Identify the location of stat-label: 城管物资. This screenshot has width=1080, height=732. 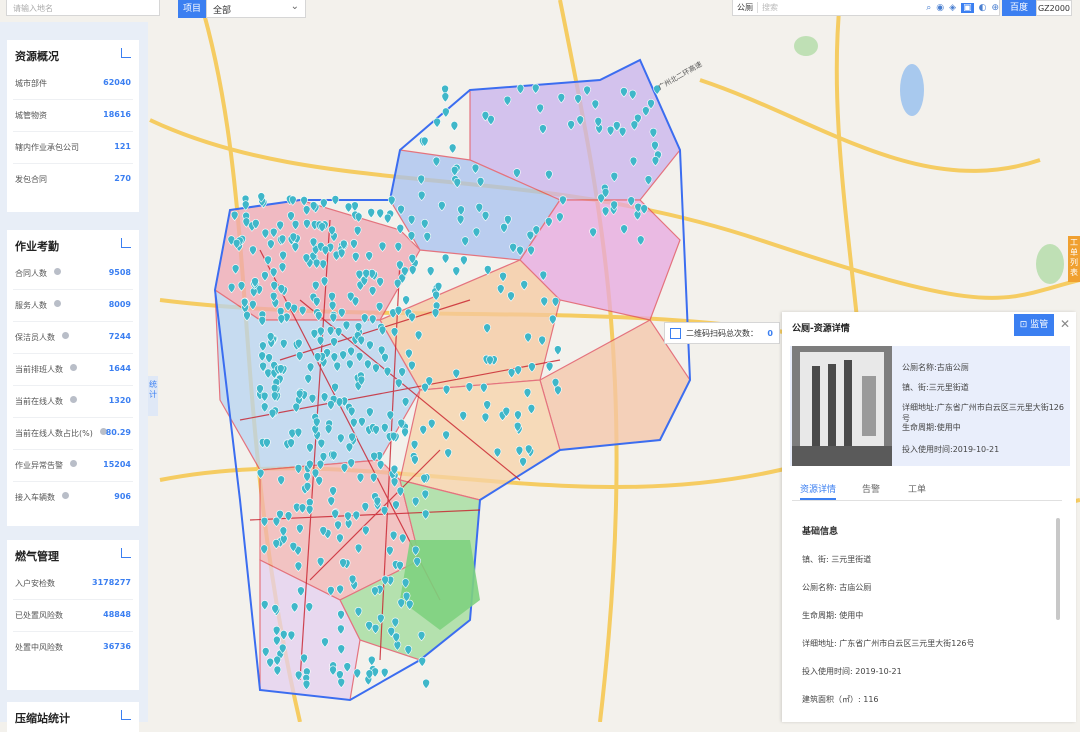
(31, 115).